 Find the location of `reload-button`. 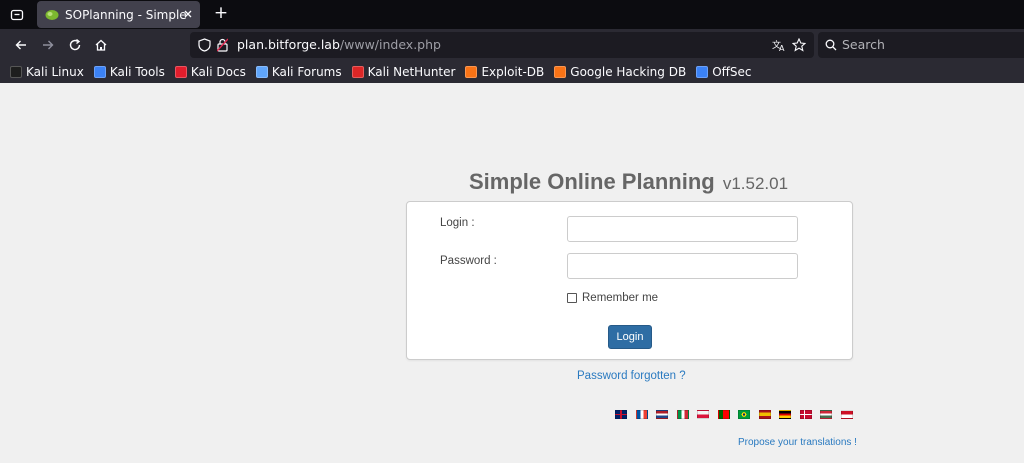

reload-button is located at coordinates (75, 45).